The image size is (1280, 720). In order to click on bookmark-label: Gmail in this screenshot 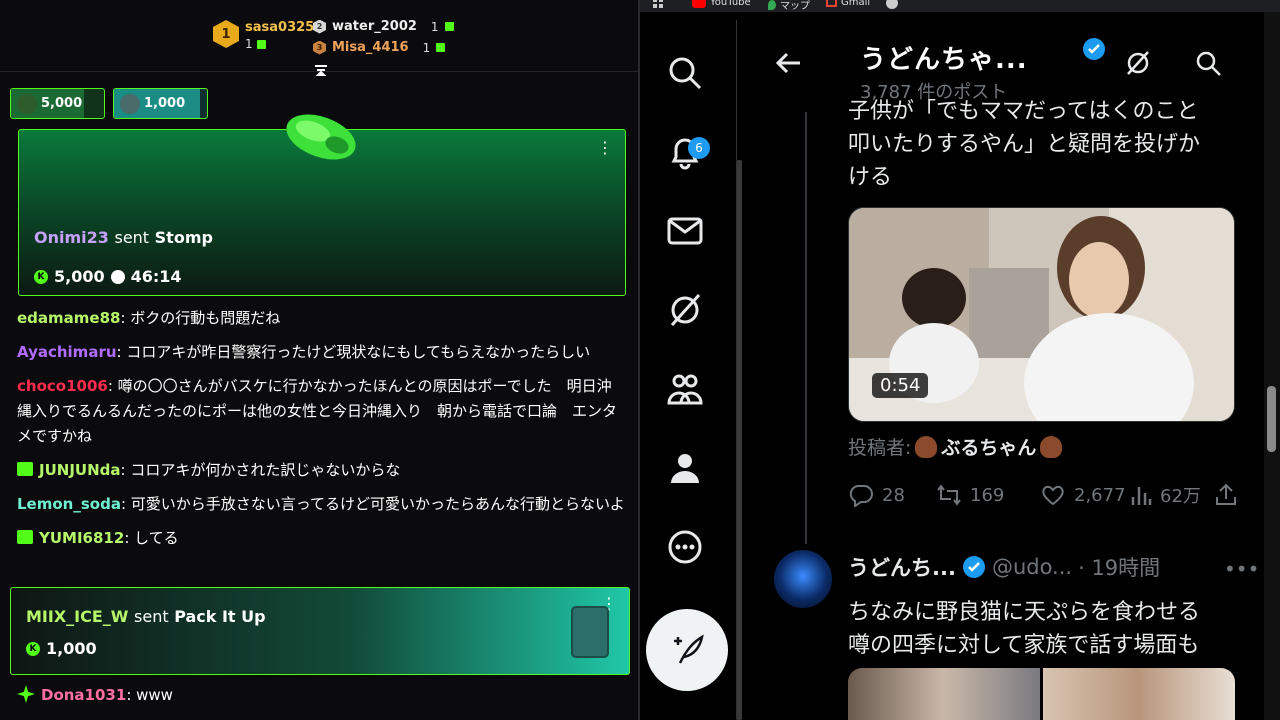, I will do `click(856, 4)`.